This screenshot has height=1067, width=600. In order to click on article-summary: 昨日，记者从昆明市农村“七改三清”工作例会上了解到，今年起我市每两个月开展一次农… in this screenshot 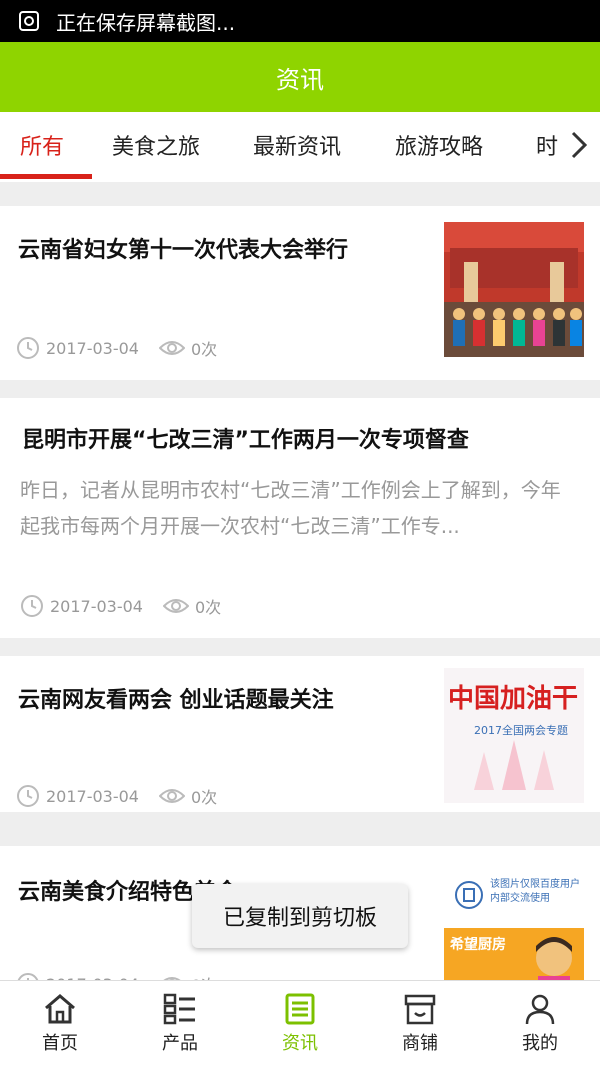, I will do `click(290, 508)`.